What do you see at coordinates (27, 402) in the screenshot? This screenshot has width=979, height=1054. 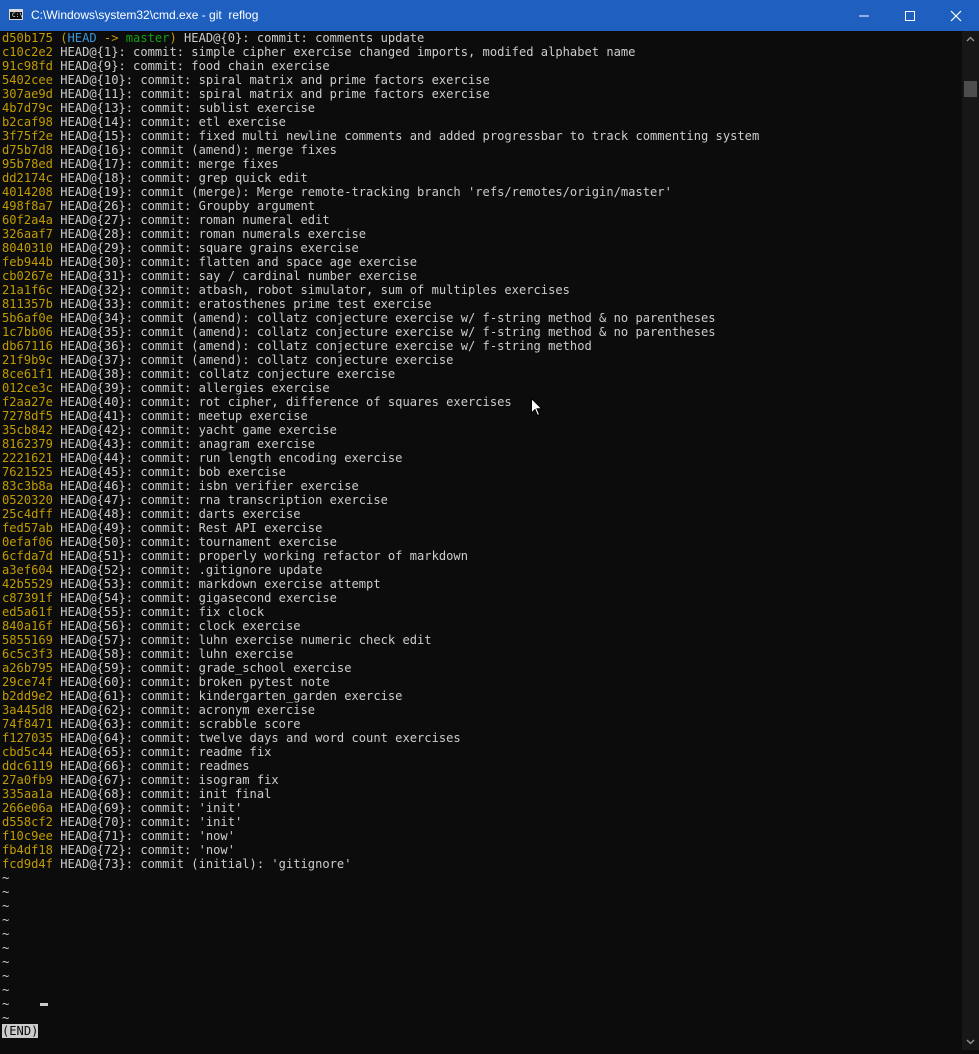 I see `commit-hash: f2aa27e` at bounding box center [27, 402].